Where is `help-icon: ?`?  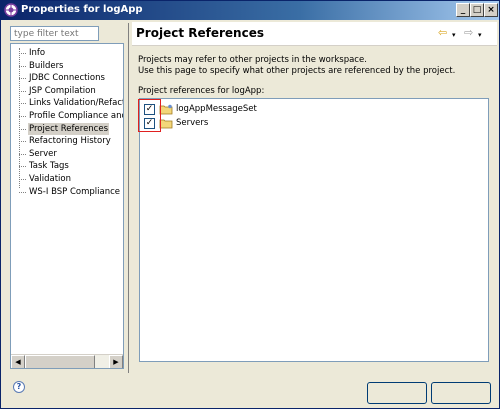
help-icon: ? is located at coordinates (19, 387).